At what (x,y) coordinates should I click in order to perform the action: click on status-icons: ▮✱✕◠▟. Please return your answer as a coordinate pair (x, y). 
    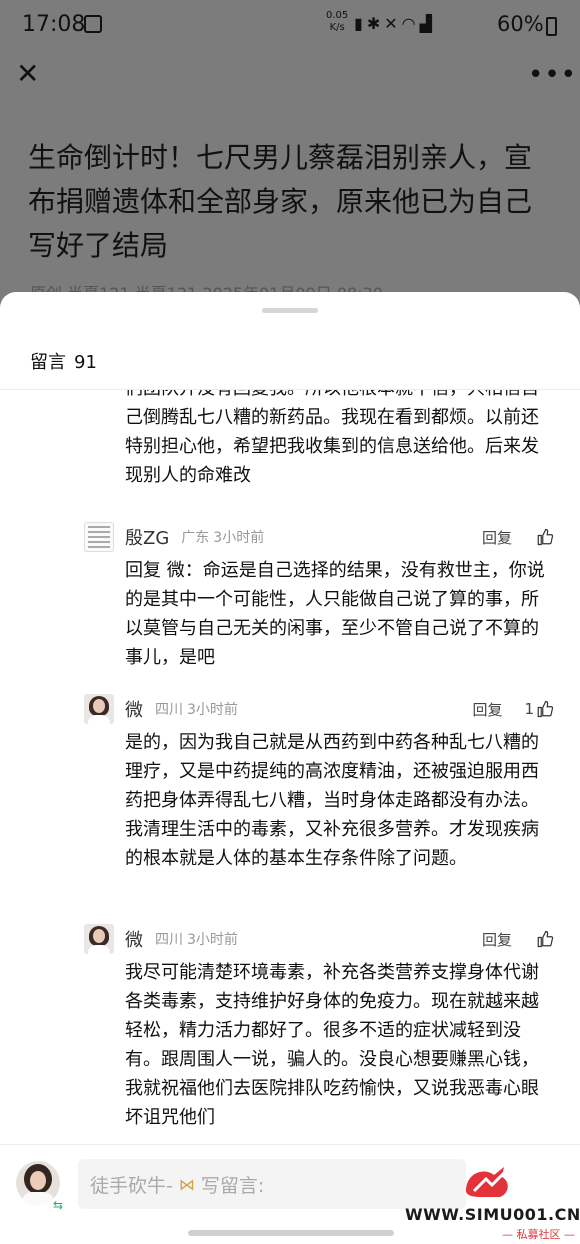
    Looking at the image, I should click on (395, 23).